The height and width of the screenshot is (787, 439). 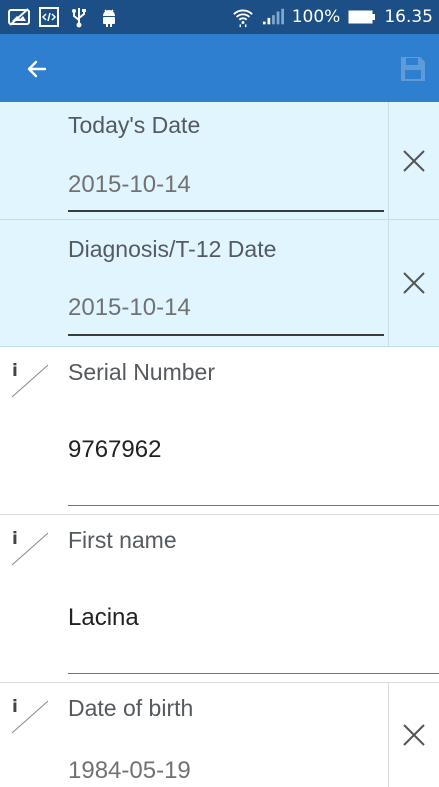 I want to click on todays-date-value: 2015-10-14, so click(x=129, y=185).